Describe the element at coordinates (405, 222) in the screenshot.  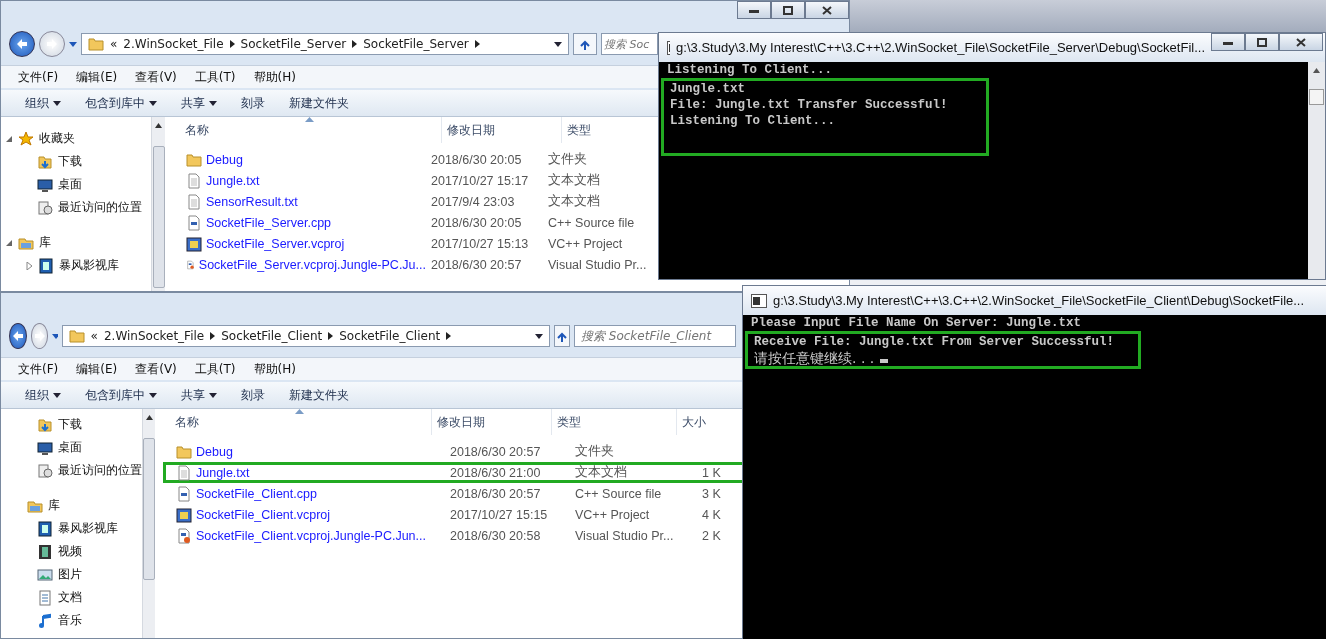
I see `file-row: SocketFile_Server.cpp 2018/6/30 20:05 C++ Source file` at that location.